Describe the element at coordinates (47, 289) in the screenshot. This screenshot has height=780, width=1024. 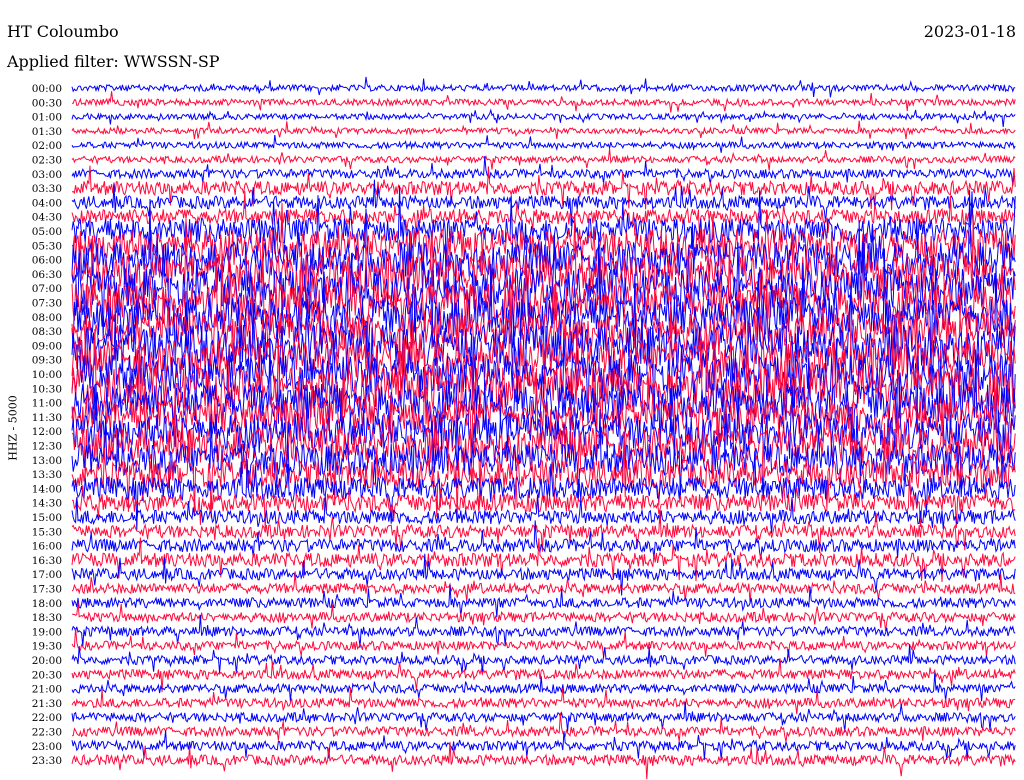
I see `time-label: 07:00` at that location.